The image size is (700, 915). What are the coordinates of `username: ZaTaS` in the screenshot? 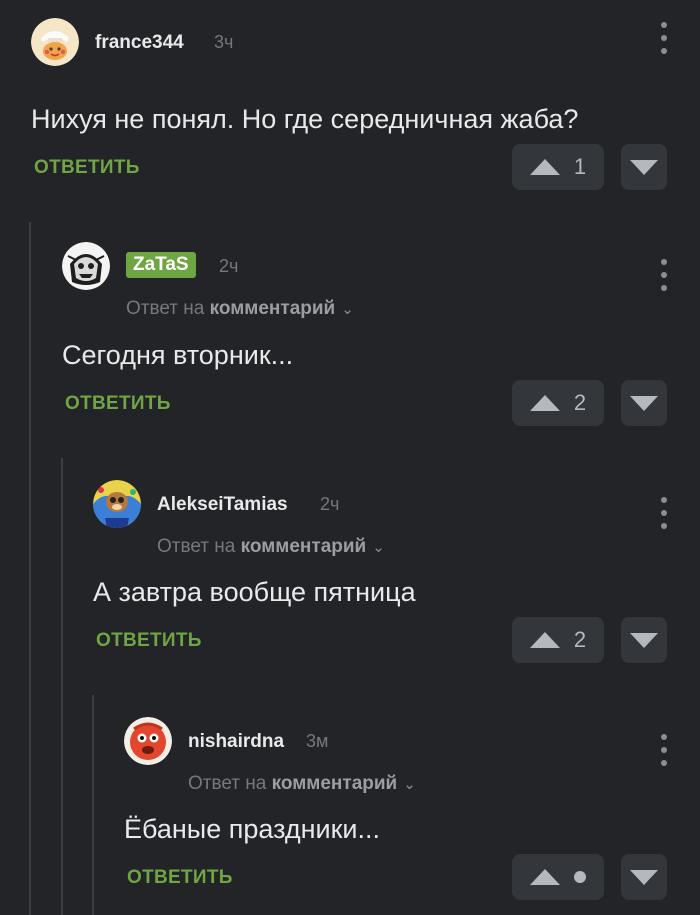 It's located at (161, 265).